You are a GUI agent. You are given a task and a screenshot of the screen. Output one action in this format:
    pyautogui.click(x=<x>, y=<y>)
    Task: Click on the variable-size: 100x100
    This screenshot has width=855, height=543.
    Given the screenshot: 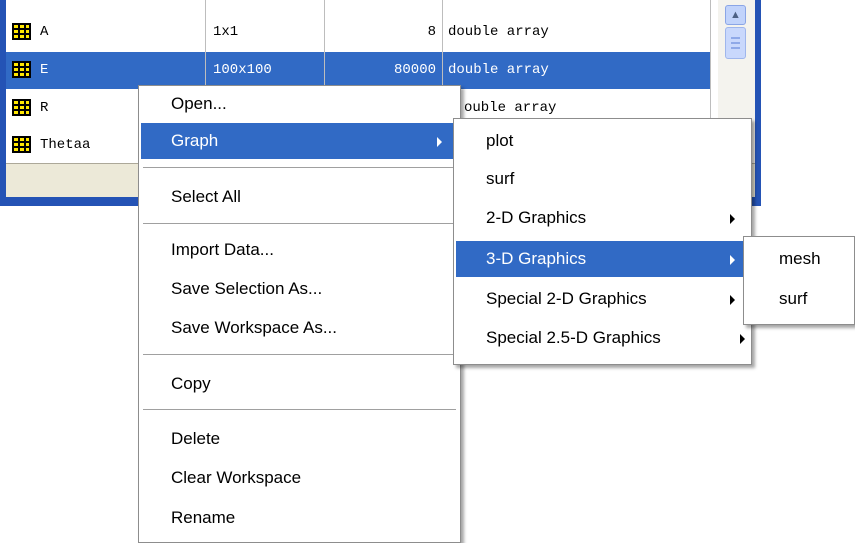 What is the action you would take?
    pyautogui.click(x=242, y=70)
    